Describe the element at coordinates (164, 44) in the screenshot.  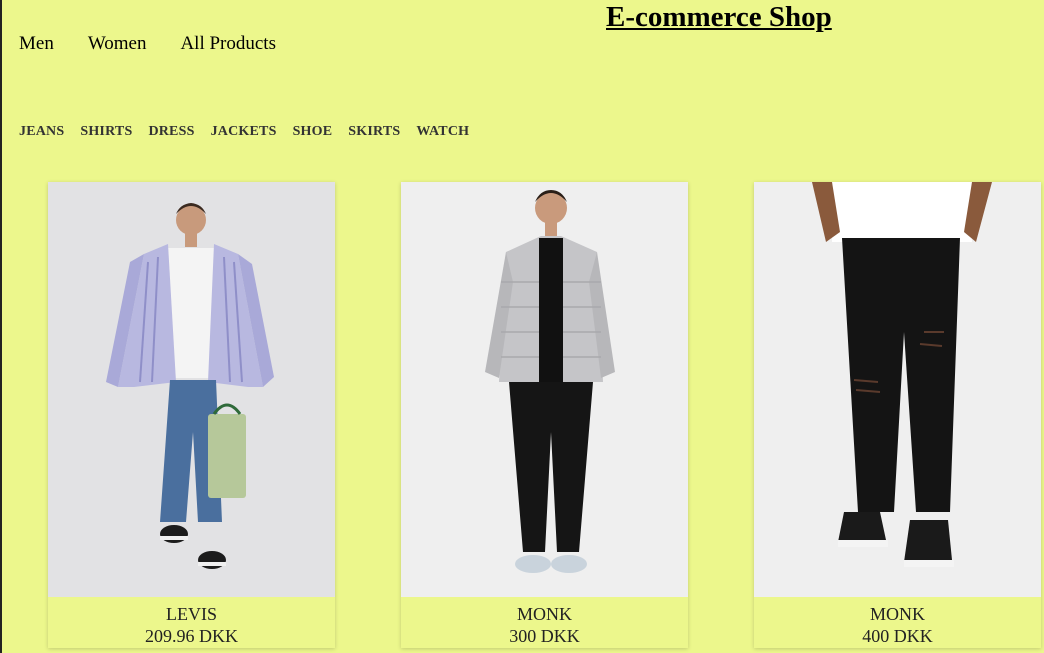
I see `main-nav: Men Women All Products` at that location.